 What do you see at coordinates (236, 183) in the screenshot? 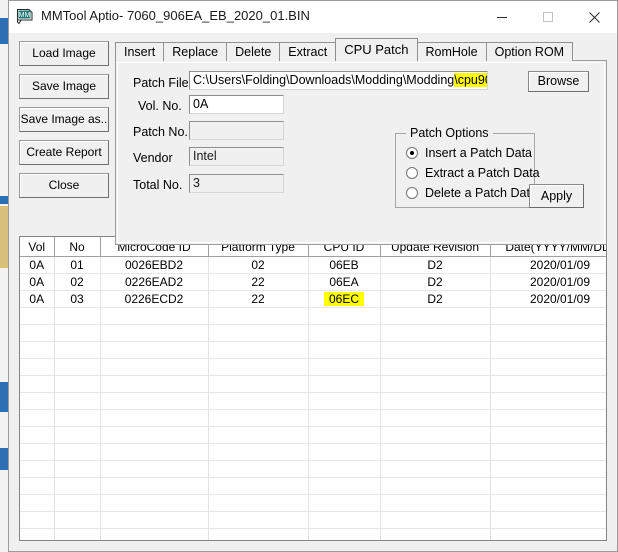
I see `total-no-input: 3` at bounding box center [236, 183].